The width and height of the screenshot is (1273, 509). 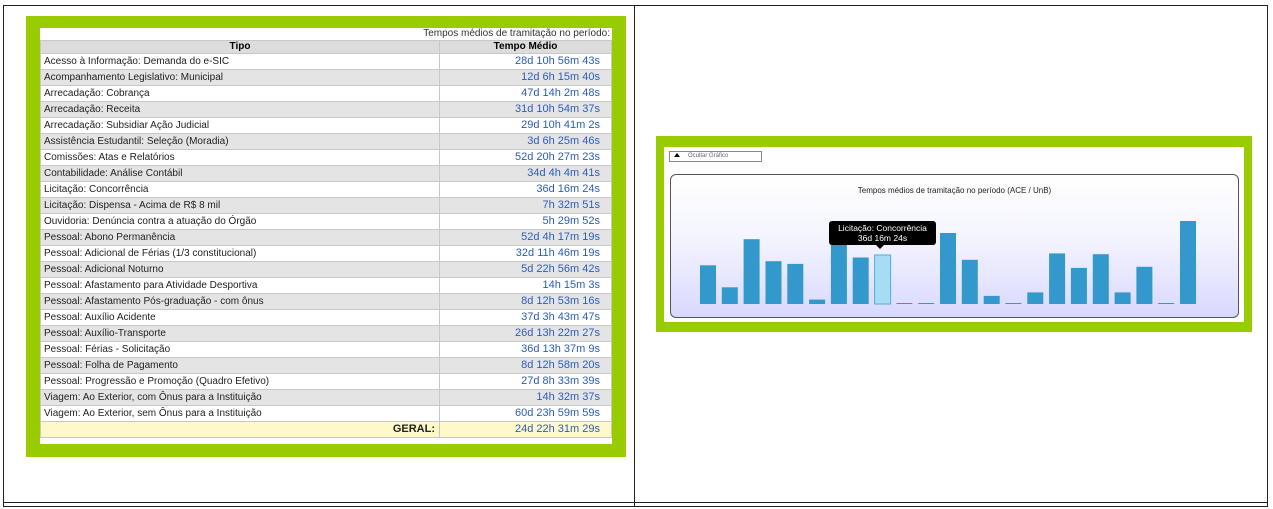 What do you see at coordinates (525, 365) in the screenshot?
I see `row-tempo-medio: 8d 12h 58m 20s` at bounding box center [525, 365].